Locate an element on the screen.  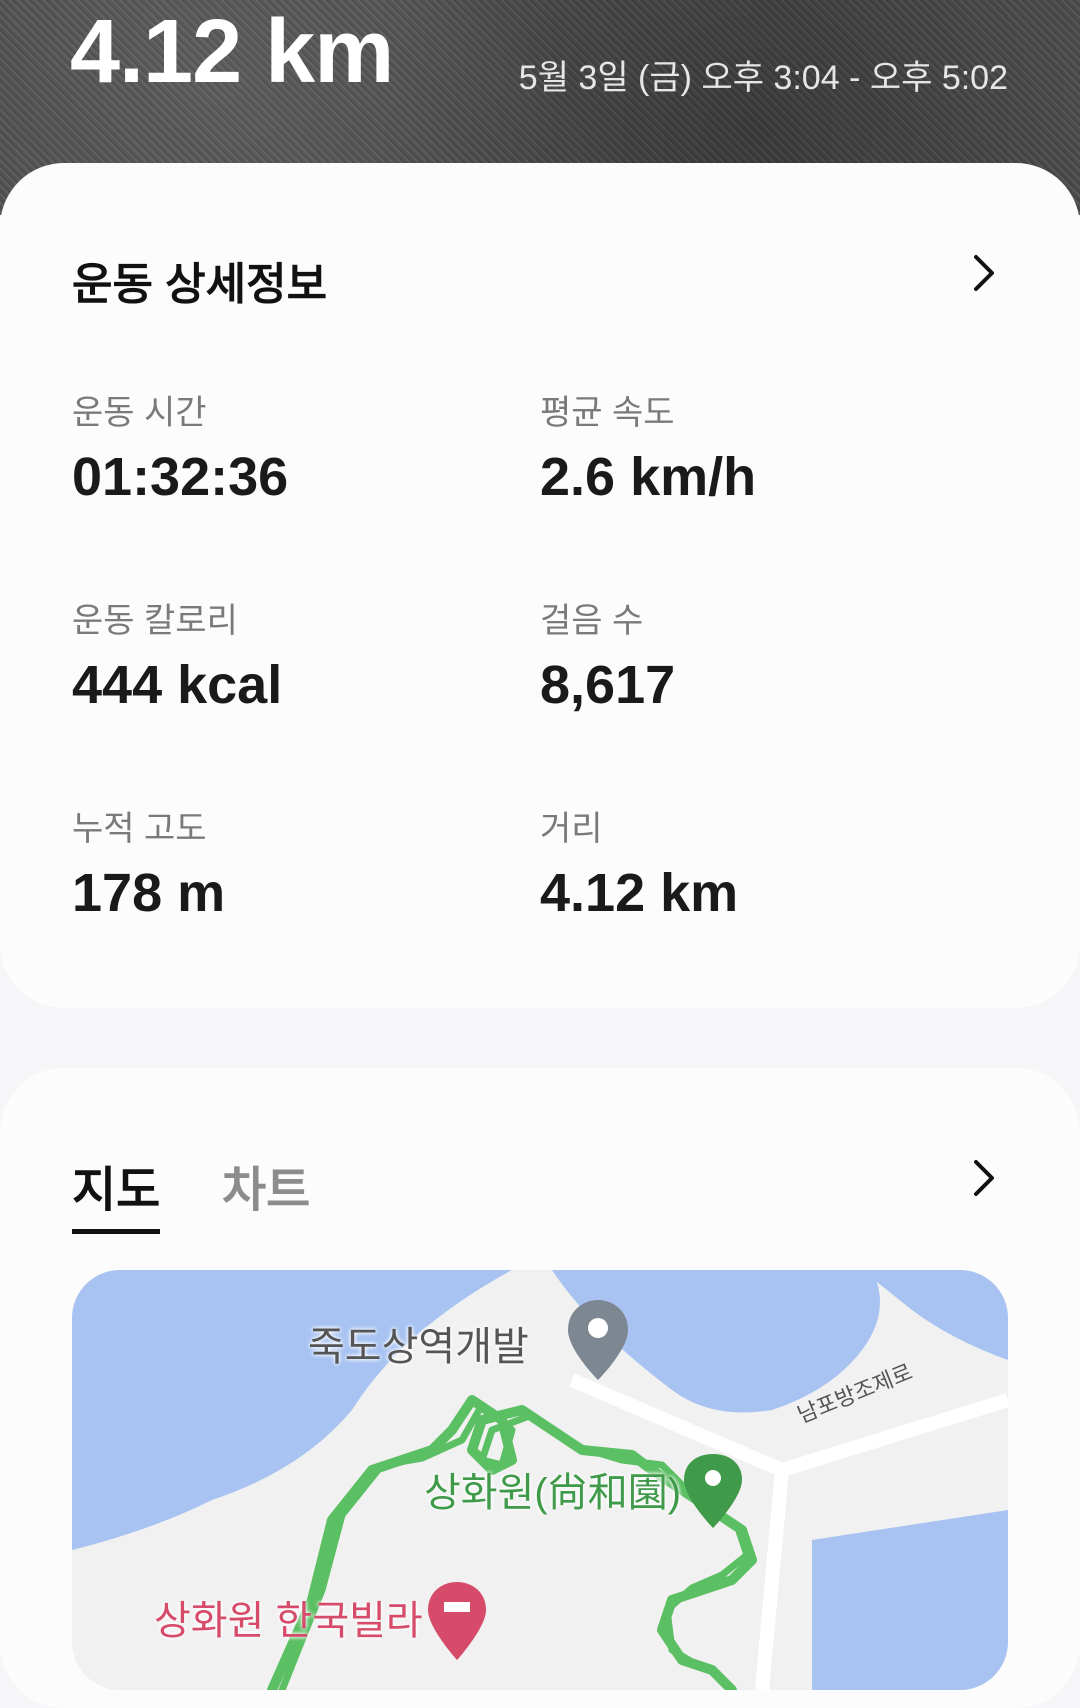
stat-value: 4.12 km is located at coordinates (639, 893).